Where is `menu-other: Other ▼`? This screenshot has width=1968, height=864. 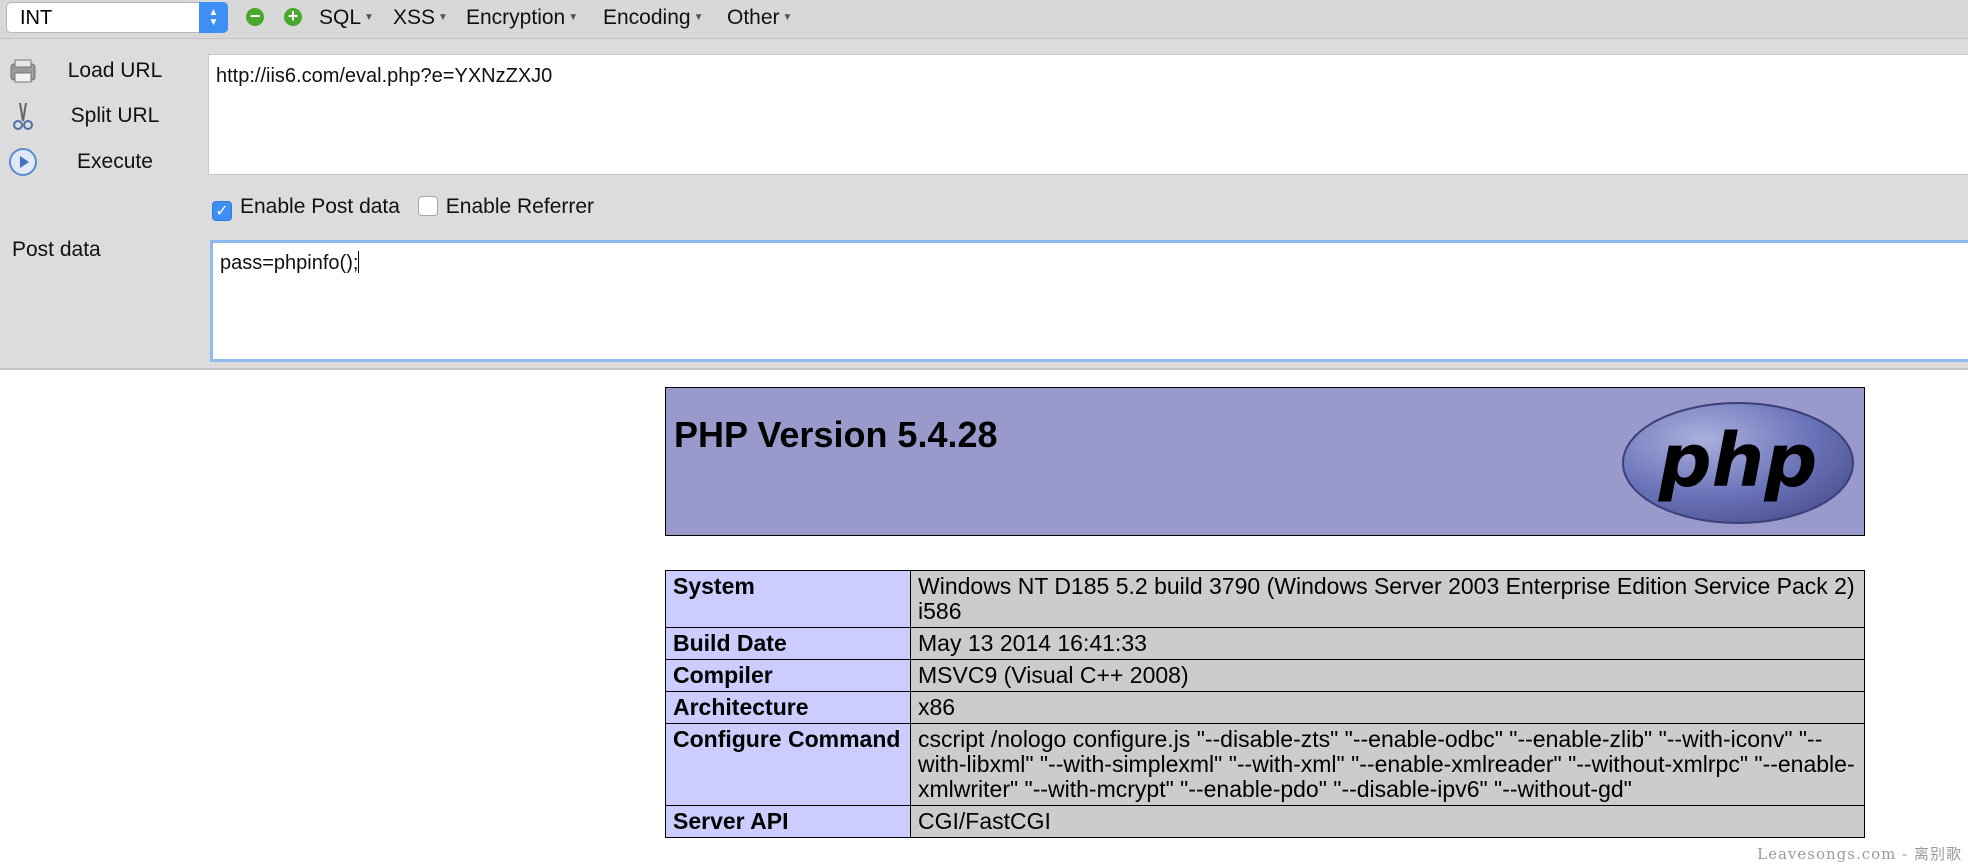 menu-other: Other ▼ is located at coordinates (759, 18).